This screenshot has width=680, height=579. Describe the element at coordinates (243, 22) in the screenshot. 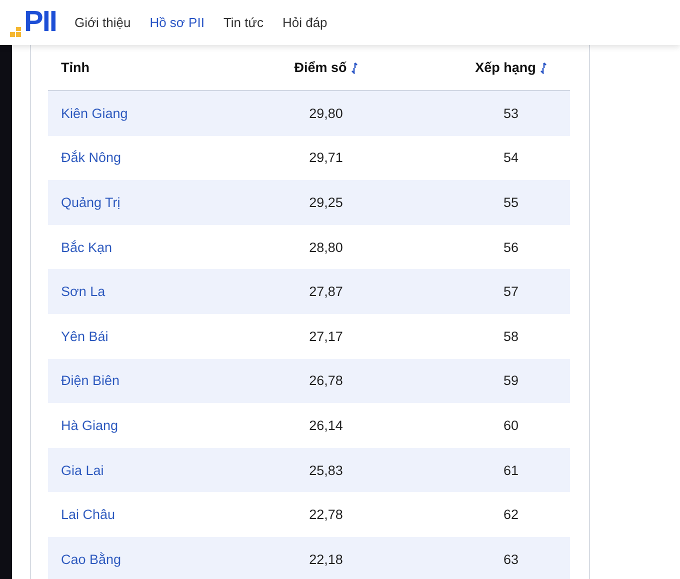

I see `nav-link: Tin tức` at that location.